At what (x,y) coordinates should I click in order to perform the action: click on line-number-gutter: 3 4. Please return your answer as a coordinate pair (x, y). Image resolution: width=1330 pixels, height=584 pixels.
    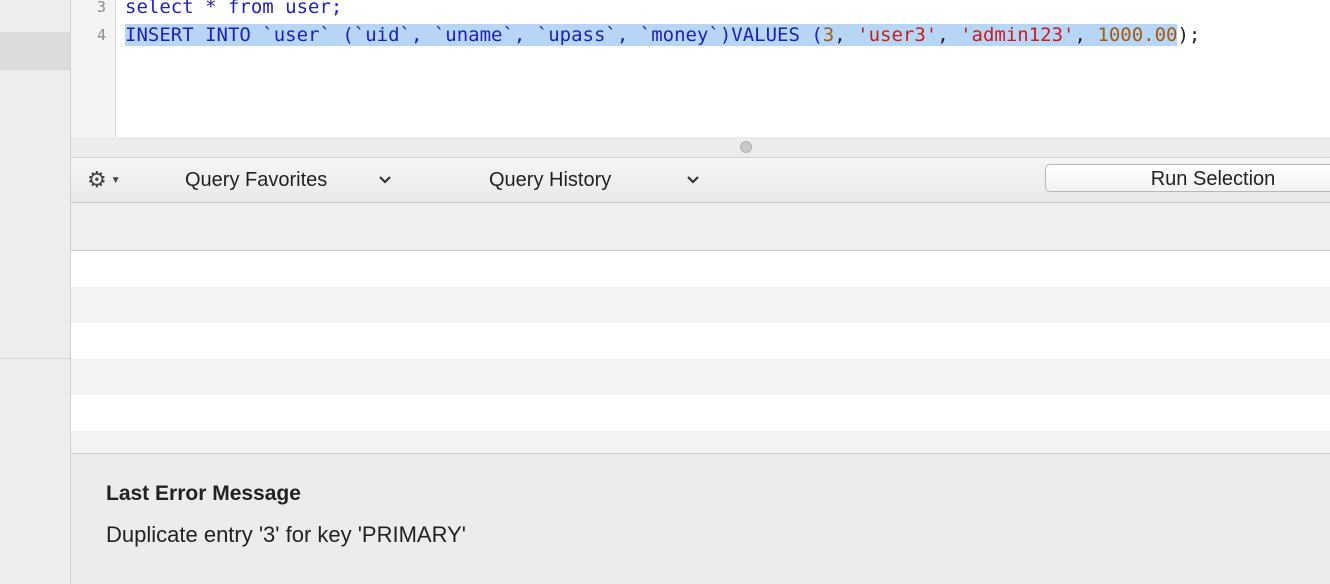
    Looking at the image, I should click on (93, 68).